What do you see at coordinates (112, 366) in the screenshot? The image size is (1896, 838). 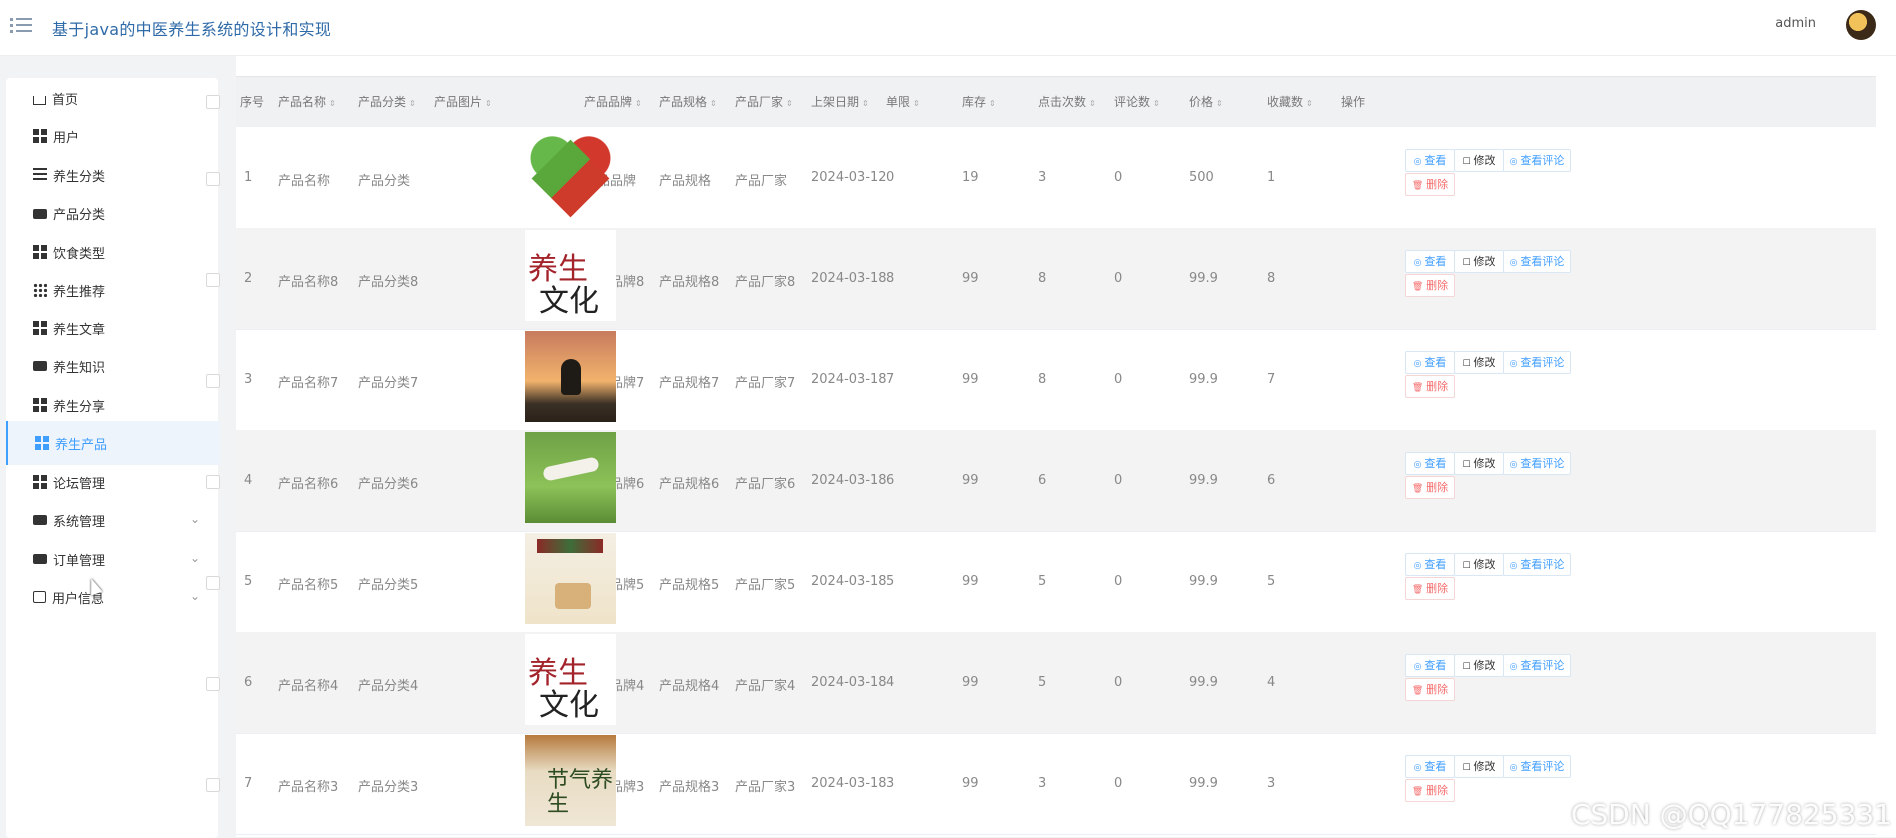 I see `sidebar-item: 养生知识` at bounding box center [112, 366].